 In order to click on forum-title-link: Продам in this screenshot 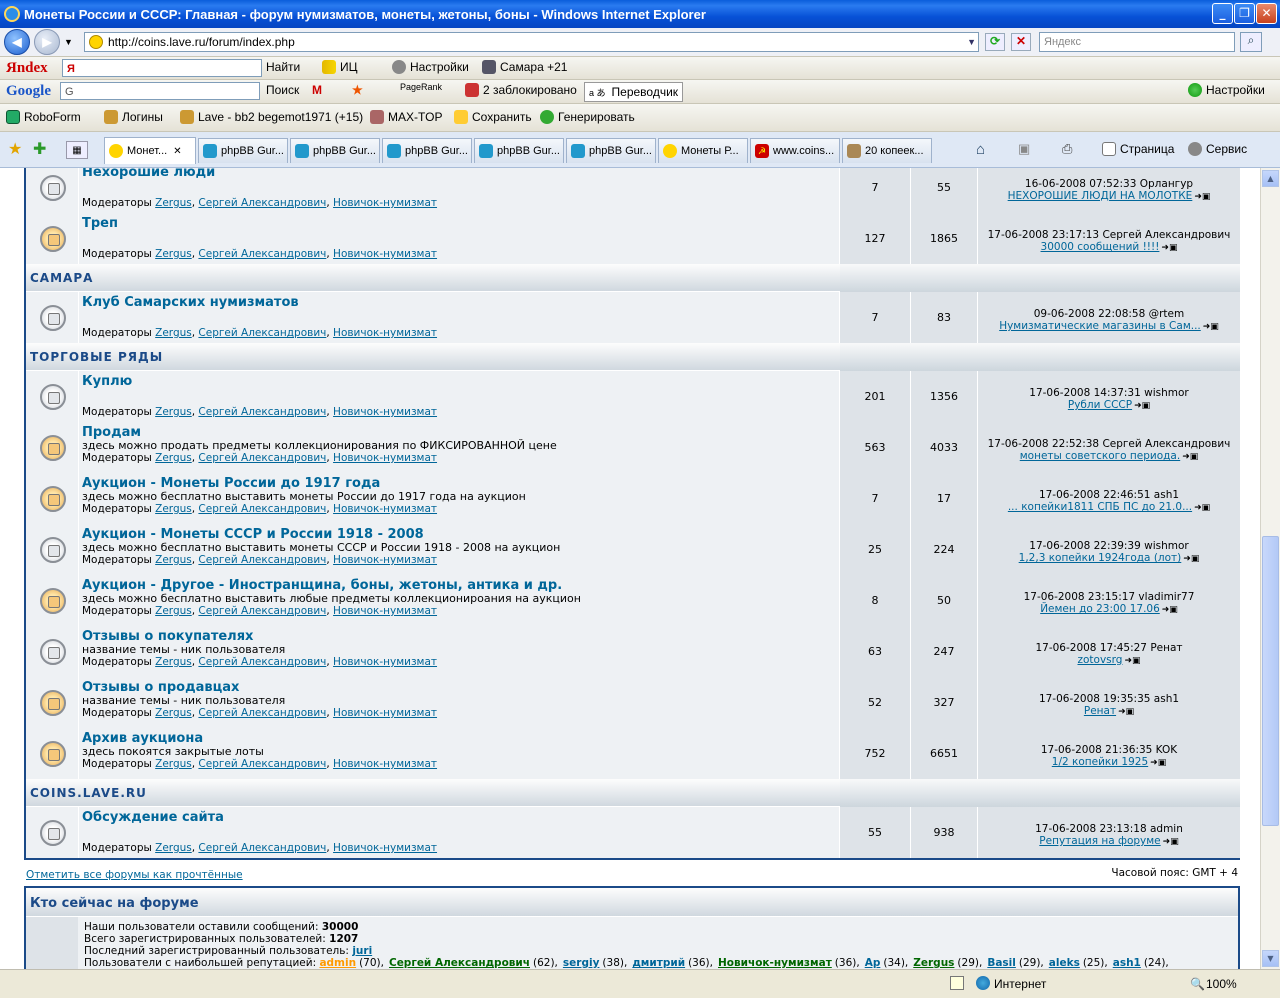, I will do `click(111, 432)`.